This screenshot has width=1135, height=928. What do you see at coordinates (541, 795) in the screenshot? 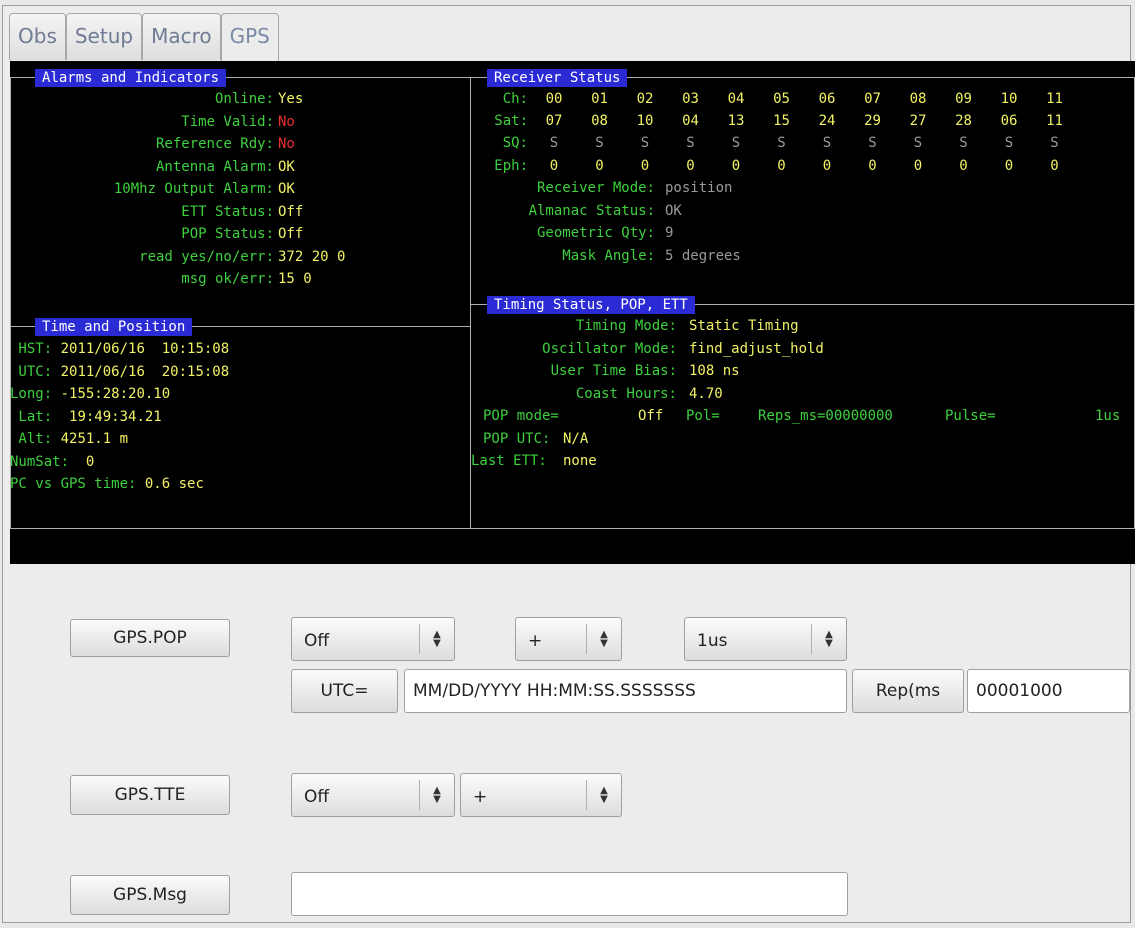
I see `tte-polarity-select: + ▲ ▼` at bounding box center [541, 795].